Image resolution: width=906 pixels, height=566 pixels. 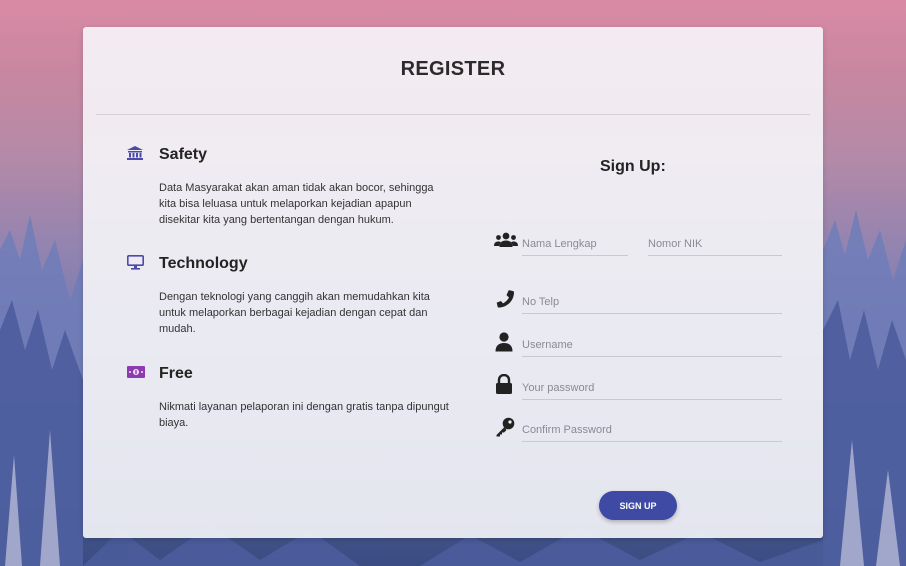 I want to click on password-field, so click(x=652, y=389).